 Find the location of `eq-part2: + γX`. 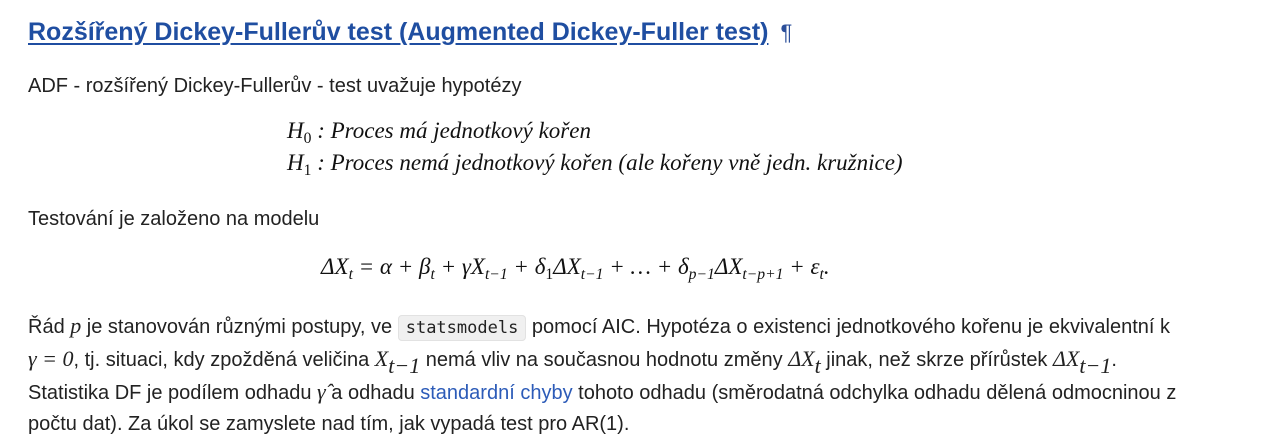

eq-part2: + γX is located at coordinates (459, 266).